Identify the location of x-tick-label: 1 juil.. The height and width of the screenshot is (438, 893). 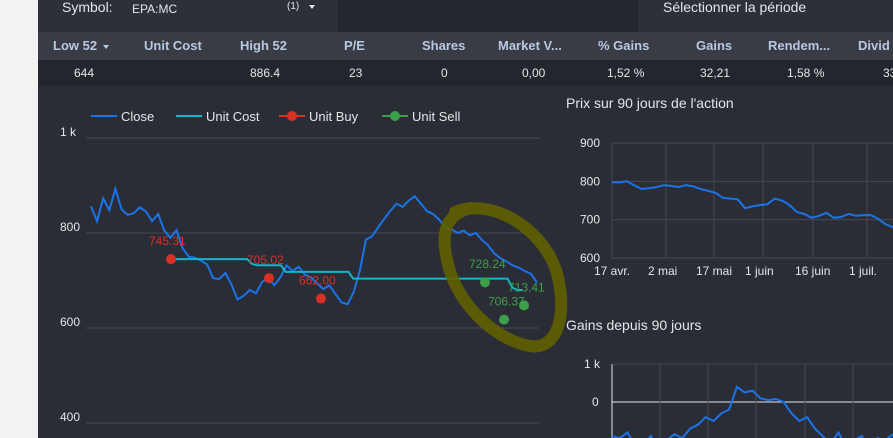
(863, 271).